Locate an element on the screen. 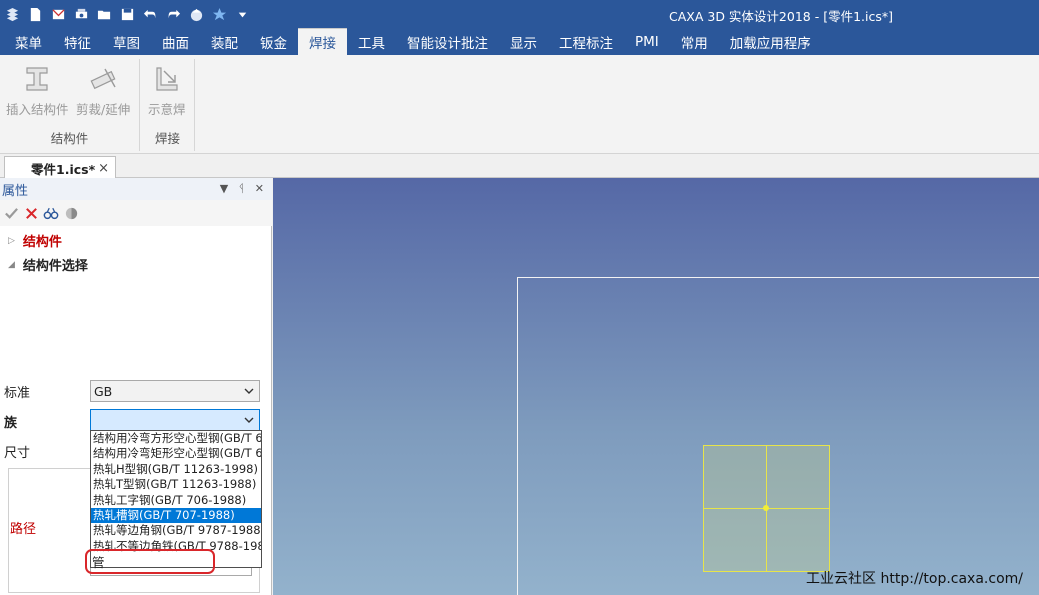  panel-menu-icon: ▼ is located at coordinates (224, 188).